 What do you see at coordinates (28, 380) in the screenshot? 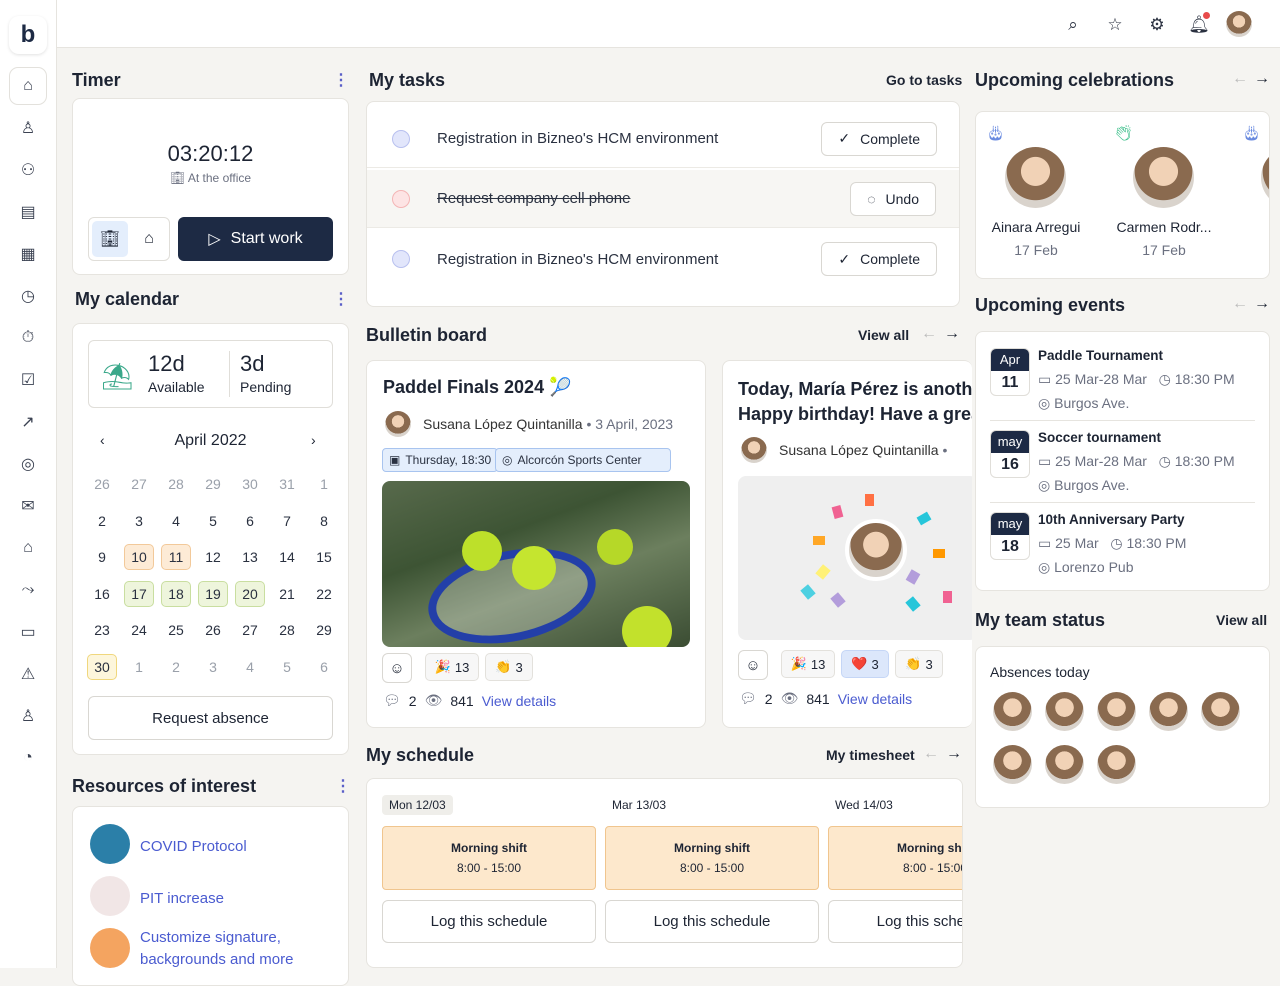
I see `sidebar-item-check-square: ☑` at bounding box center [28, 380].